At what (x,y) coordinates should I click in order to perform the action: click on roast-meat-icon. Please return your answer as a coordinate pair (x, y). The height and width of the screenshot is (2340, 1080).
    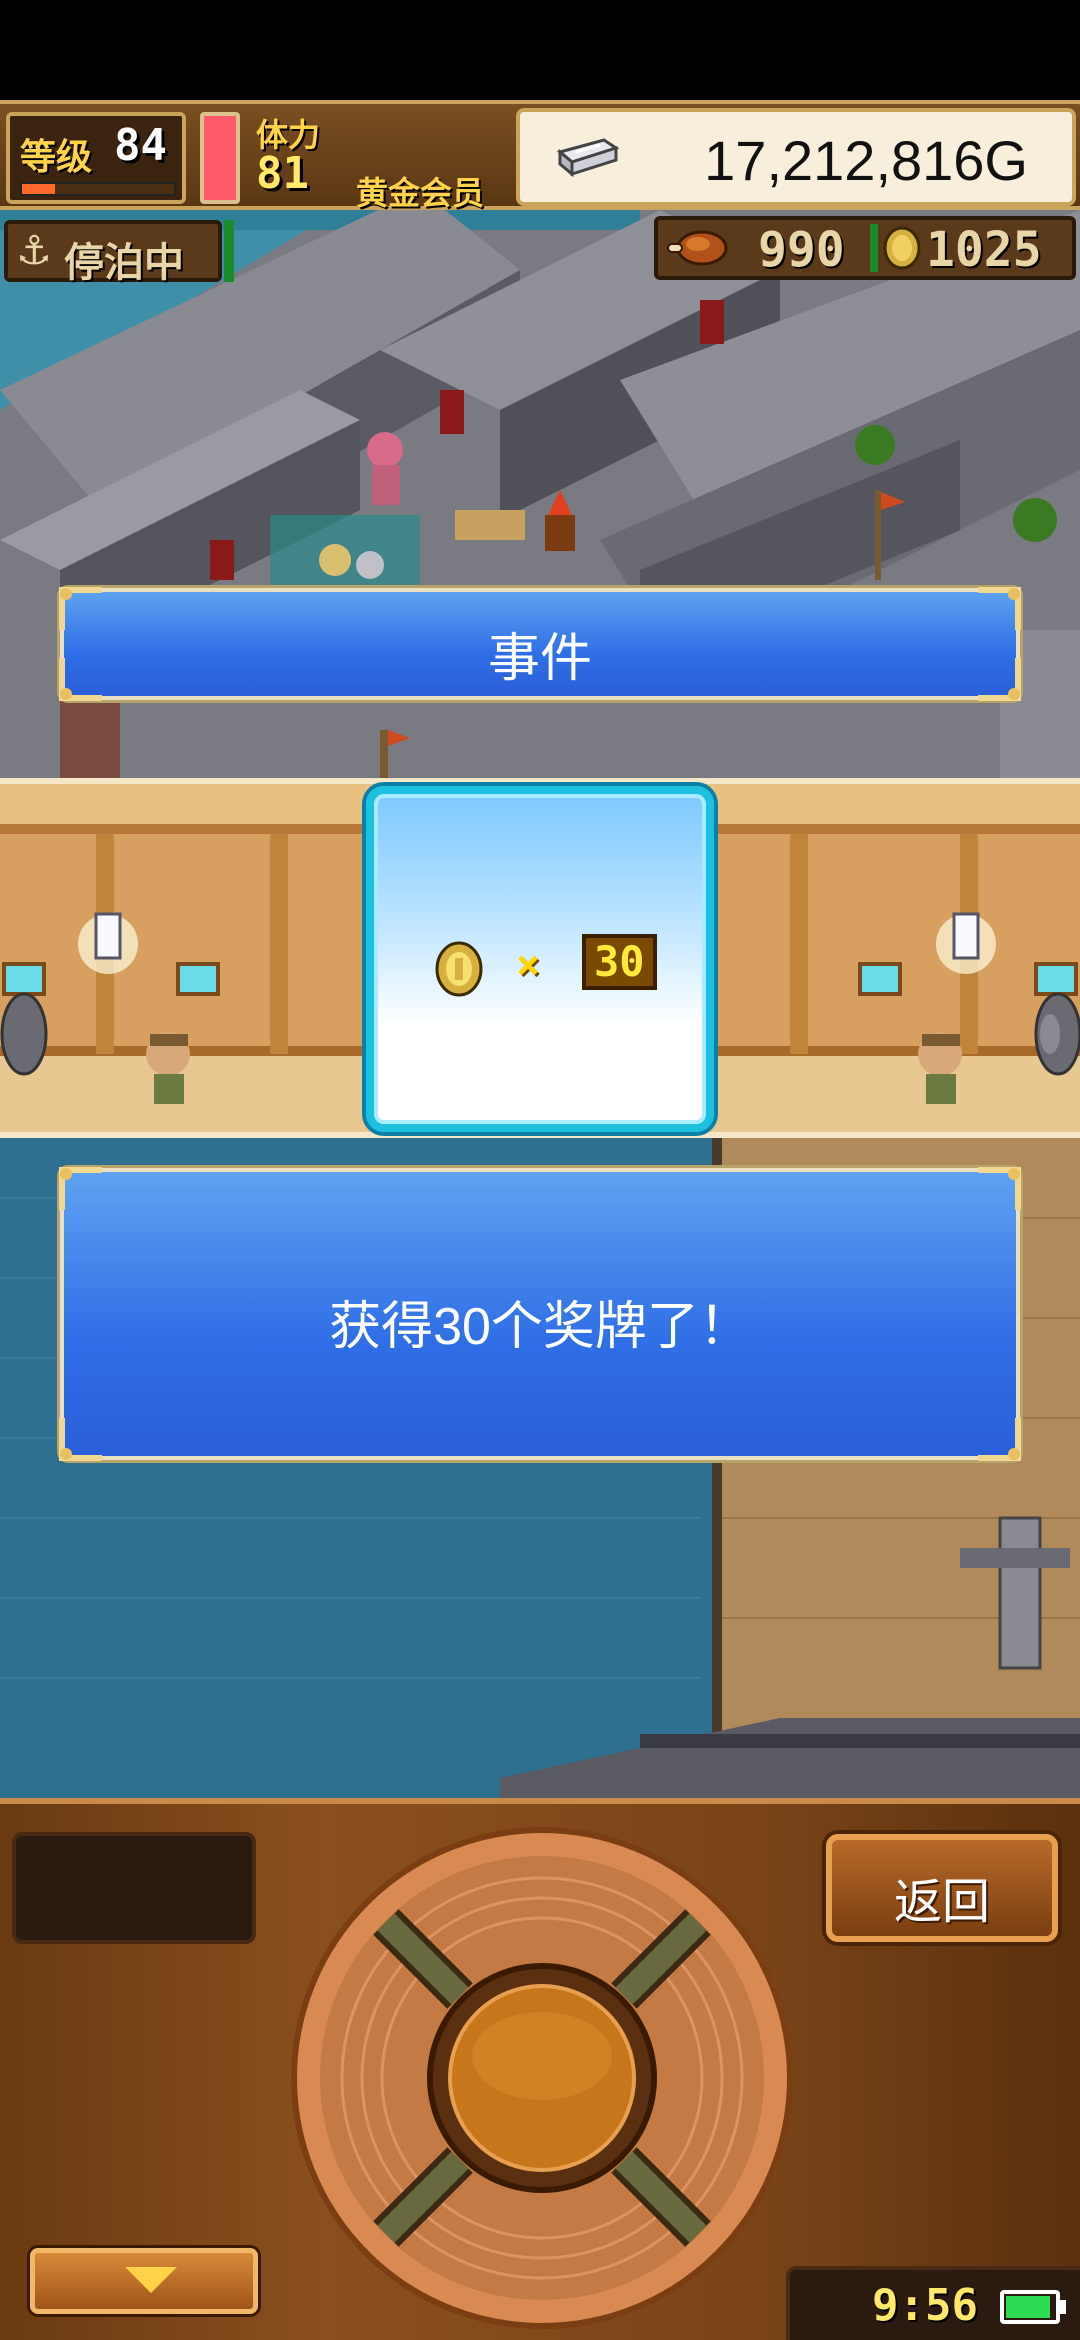
    Looking at the image, I should click on (697, 248).